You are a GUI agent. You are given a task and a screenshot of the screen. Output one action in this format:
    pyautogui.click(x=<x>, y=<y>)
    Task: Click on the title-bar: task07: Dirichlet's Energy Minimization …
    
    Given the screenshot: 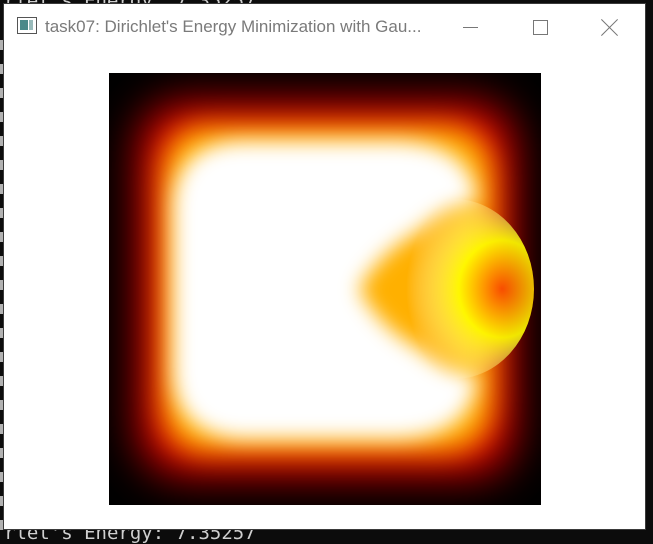 What is the action you would take?
    pyautogui.click(x=324, y=27)
    